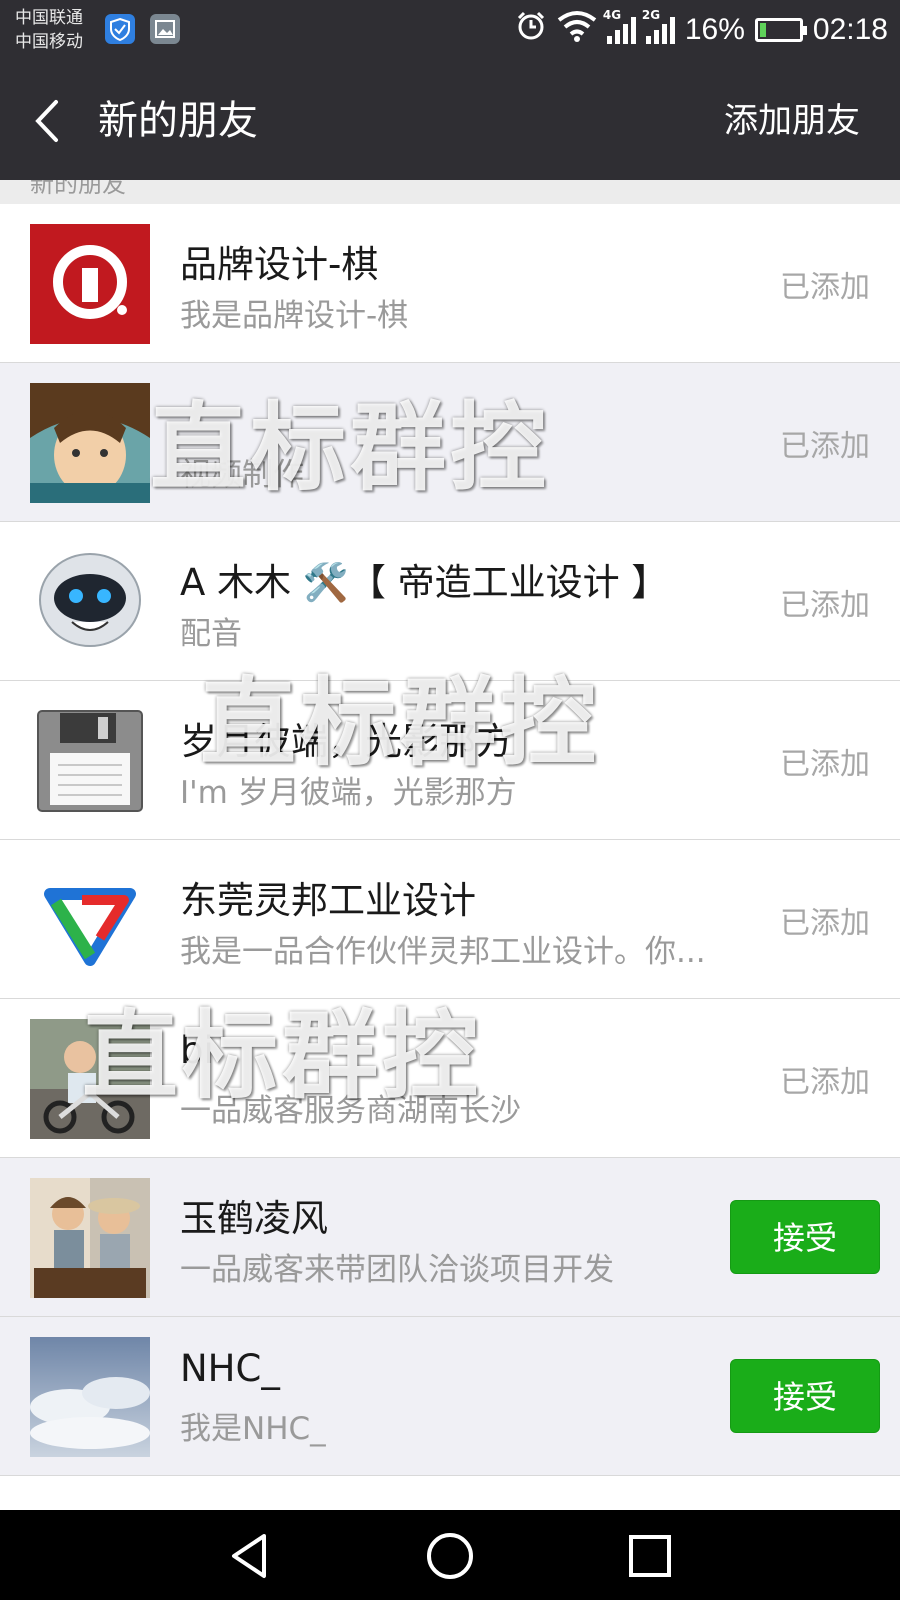 The height and width of the screenshot is (1600, 900). I want to click on title-bar: 新的朋友 添加朋友, so click(450, 121).